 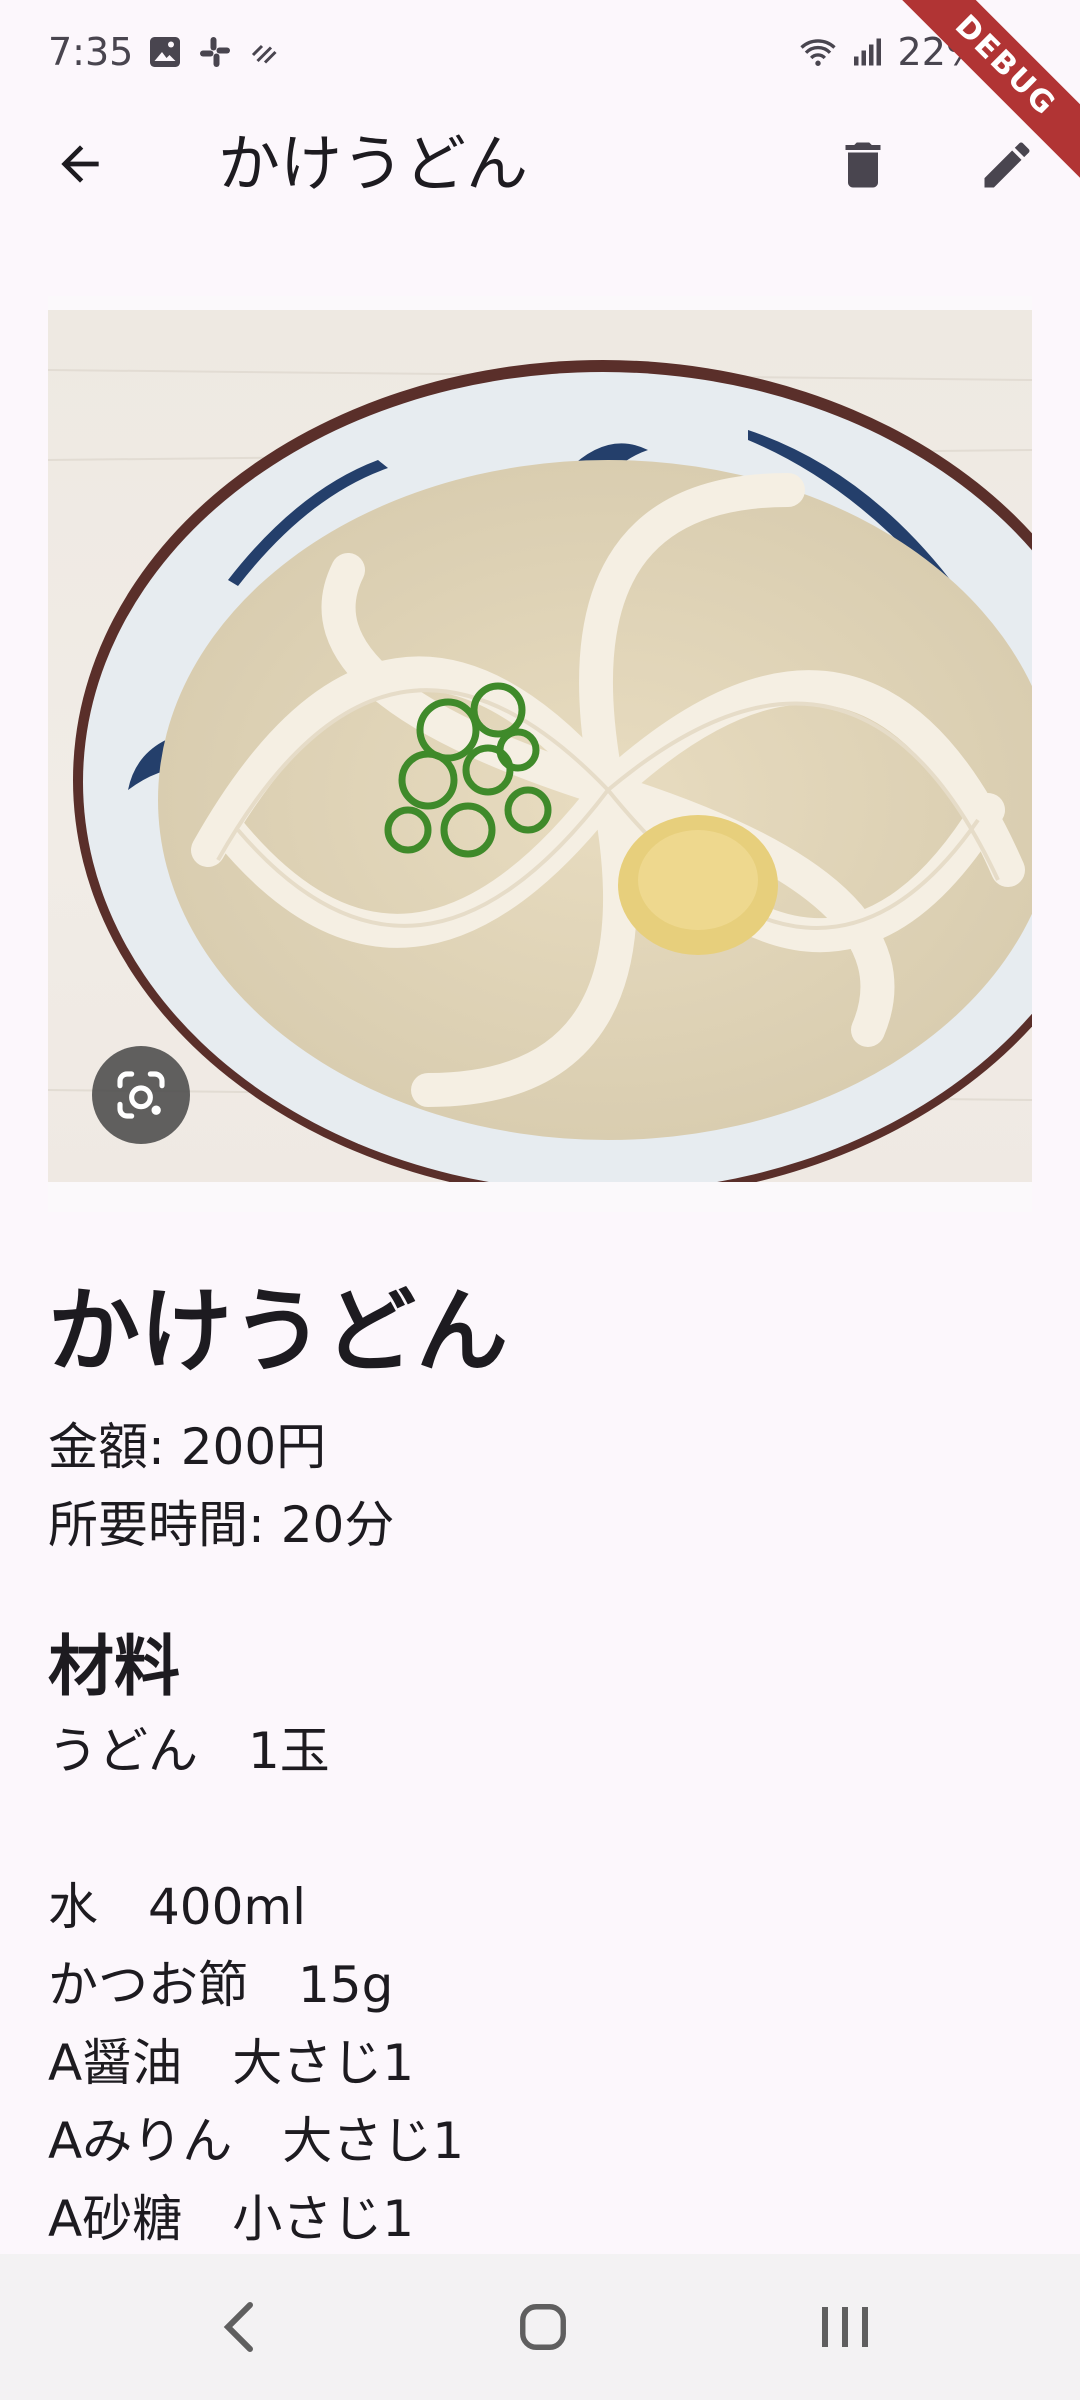 I want to click on edit-button, so click(x=1007, y=165).